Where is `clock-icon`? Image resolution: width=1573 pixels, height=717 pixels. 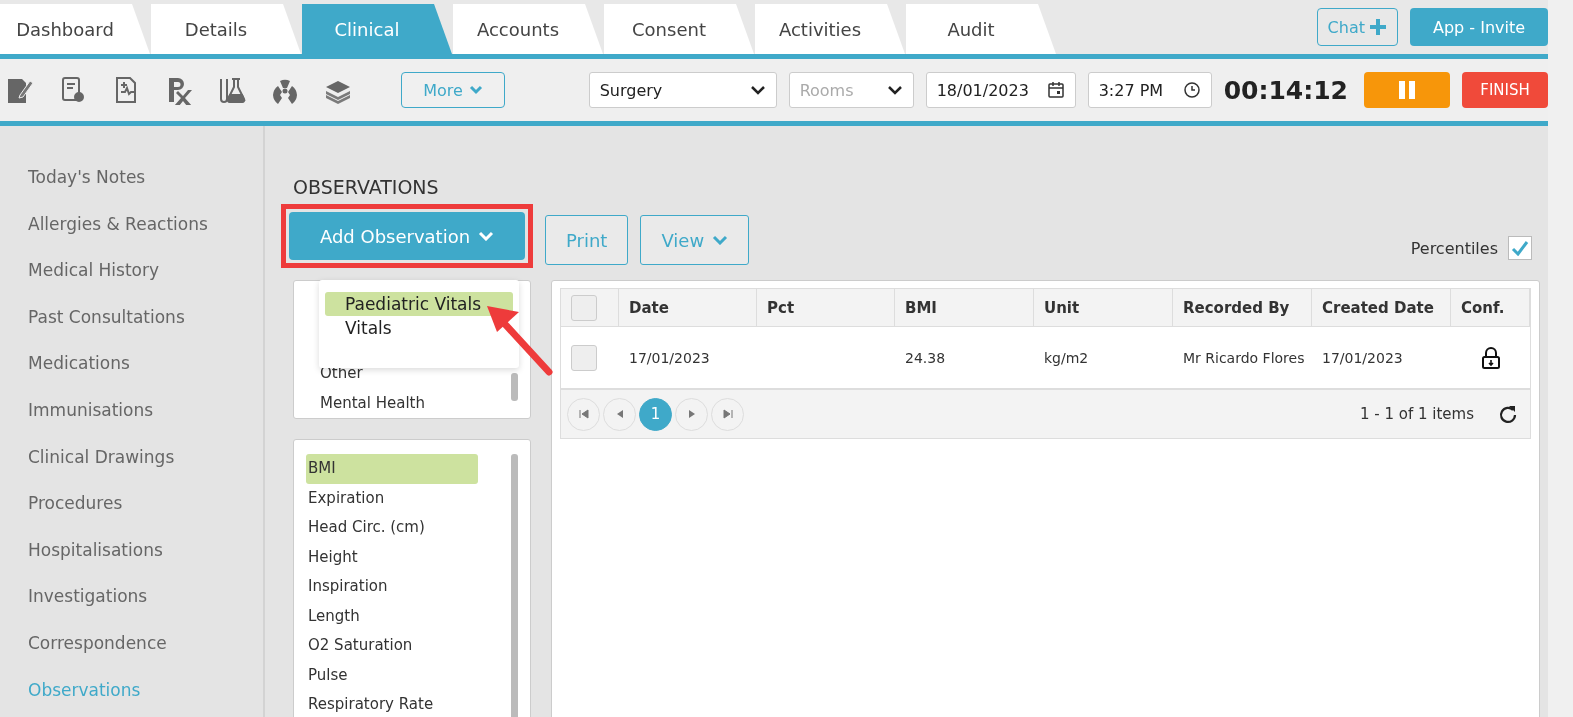
clock-icon is located at coordinates (1191, 90).